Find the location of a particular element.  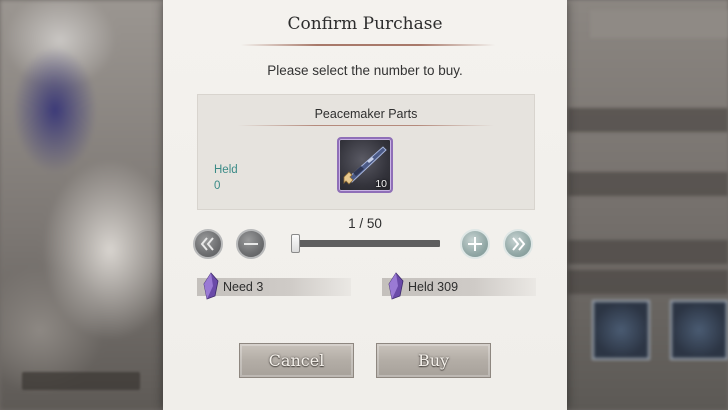

double-chevron-left-icon is located at coordinates (207, 244).